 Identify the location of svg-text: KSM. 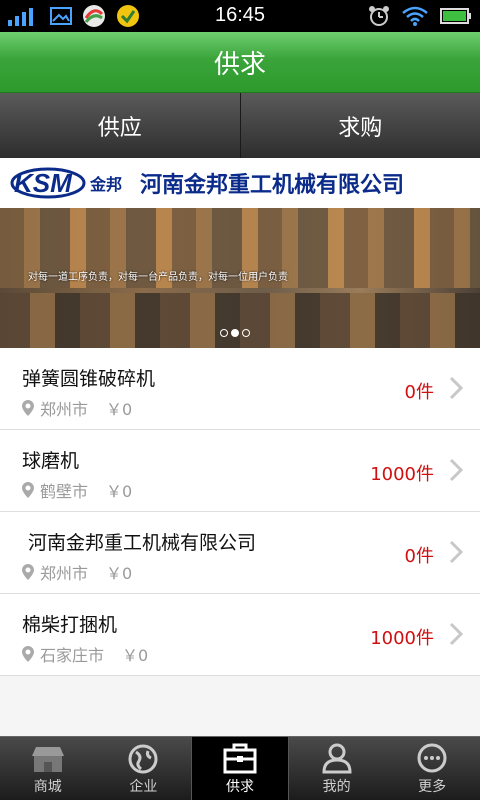
(43, 183).